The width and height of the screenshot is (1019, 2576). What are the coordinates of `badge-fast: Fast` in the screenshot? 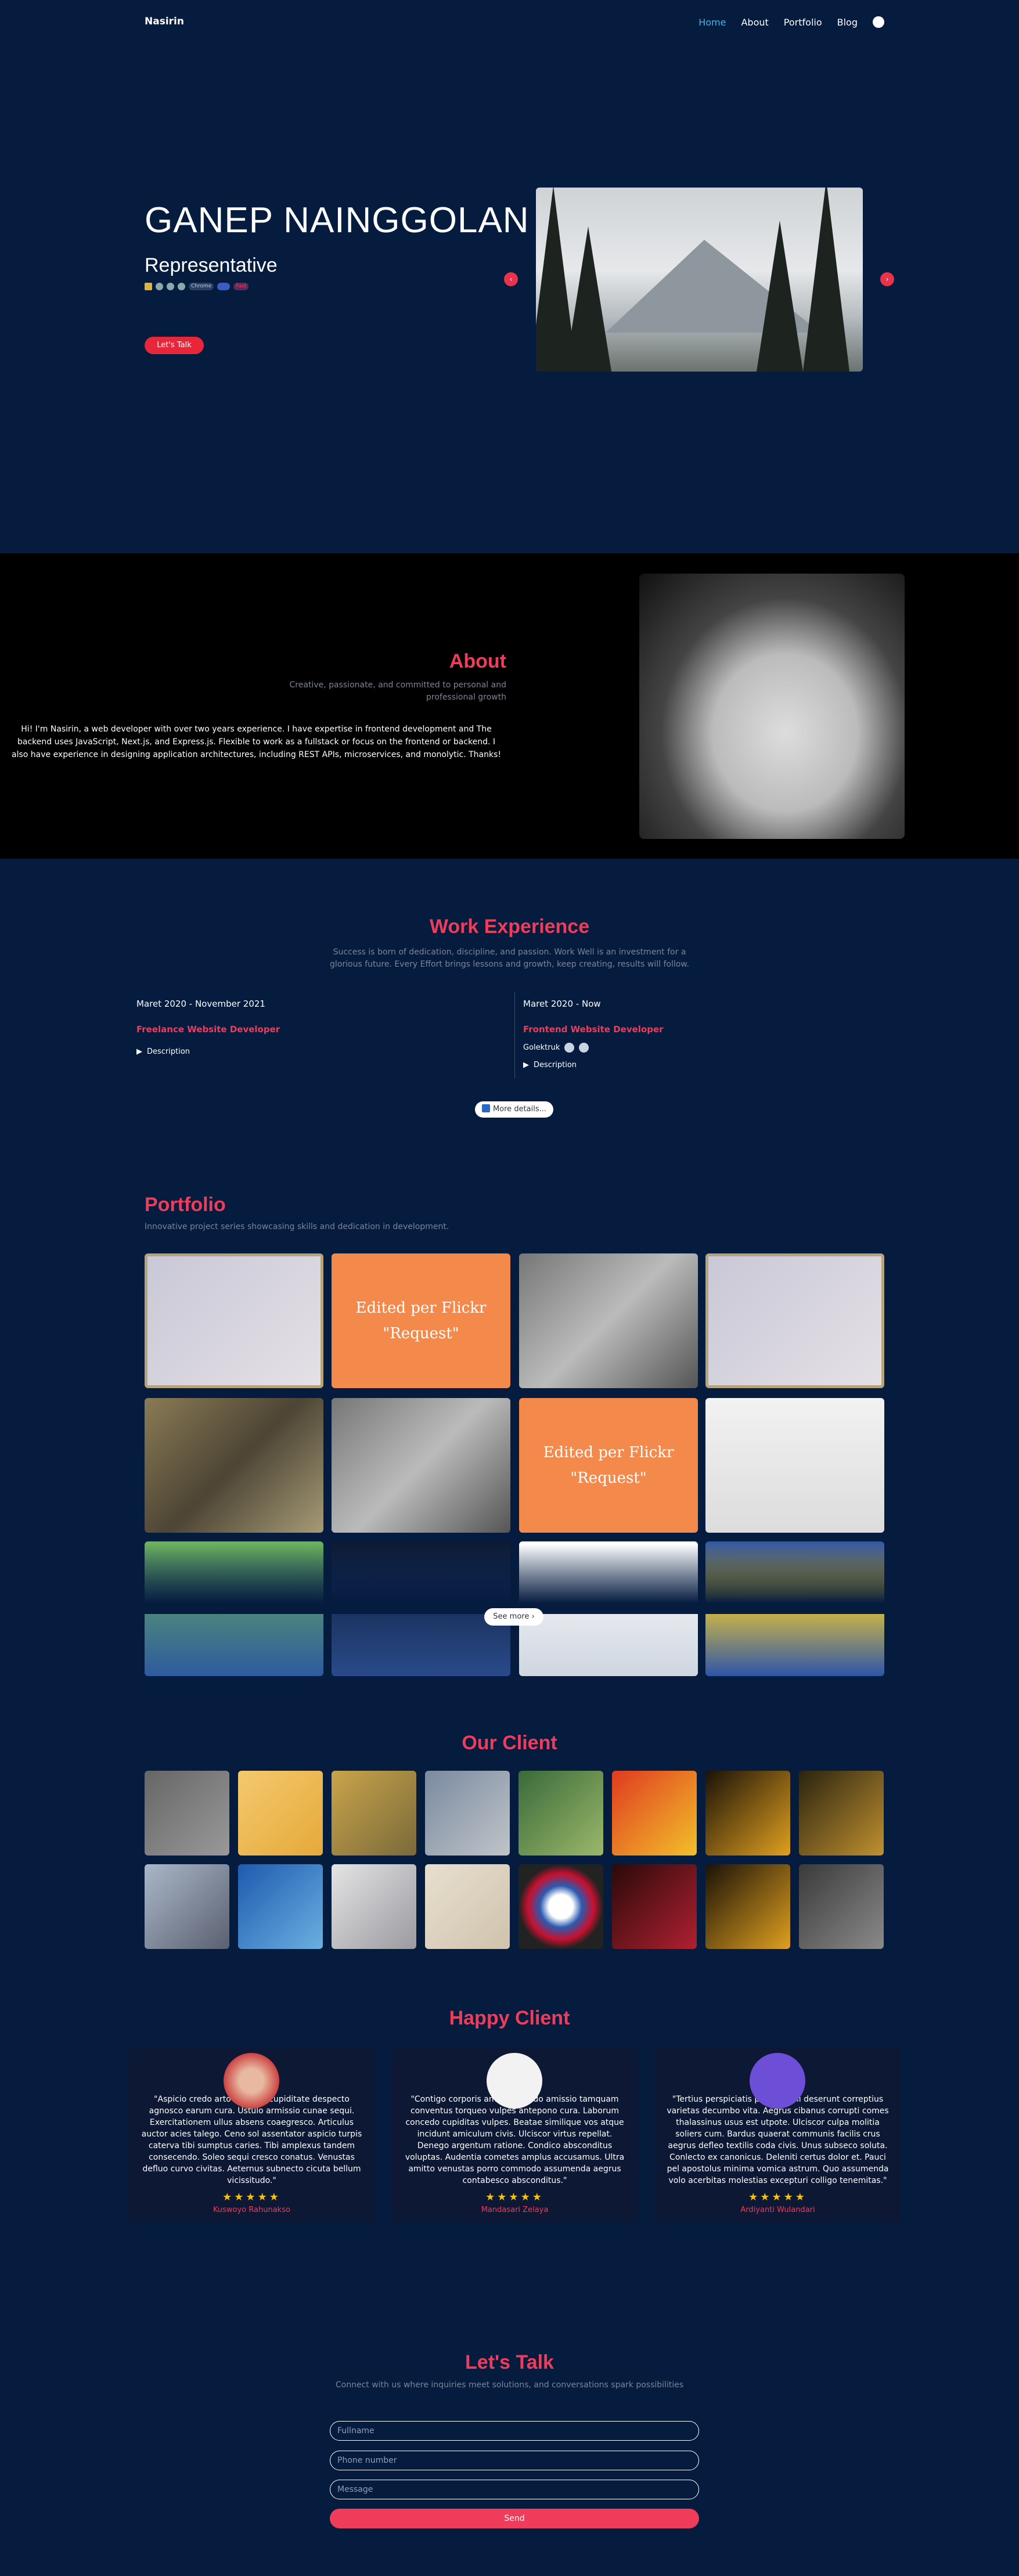 It's located at (241, 286).